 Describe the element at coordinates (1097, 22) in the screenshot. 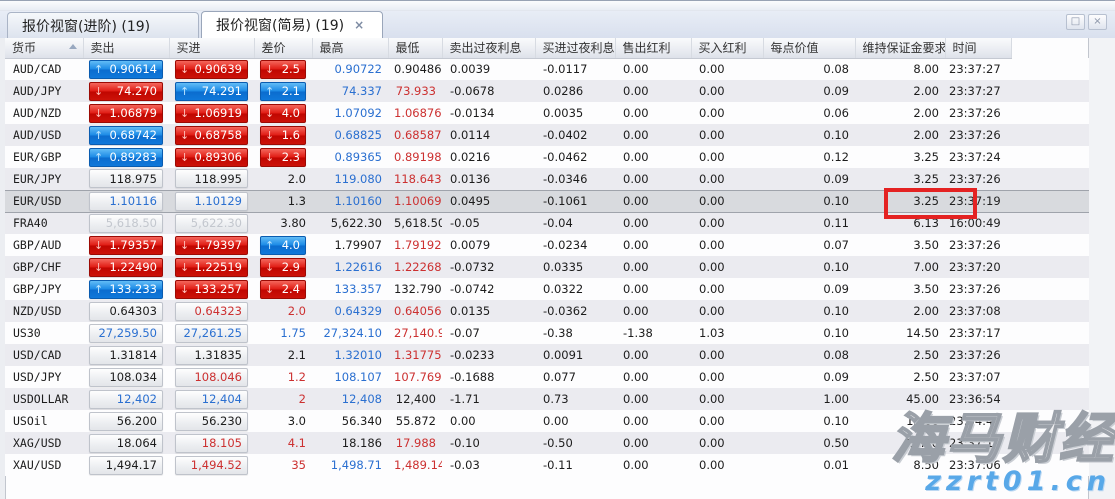

I see `close-button: ×` at that location.